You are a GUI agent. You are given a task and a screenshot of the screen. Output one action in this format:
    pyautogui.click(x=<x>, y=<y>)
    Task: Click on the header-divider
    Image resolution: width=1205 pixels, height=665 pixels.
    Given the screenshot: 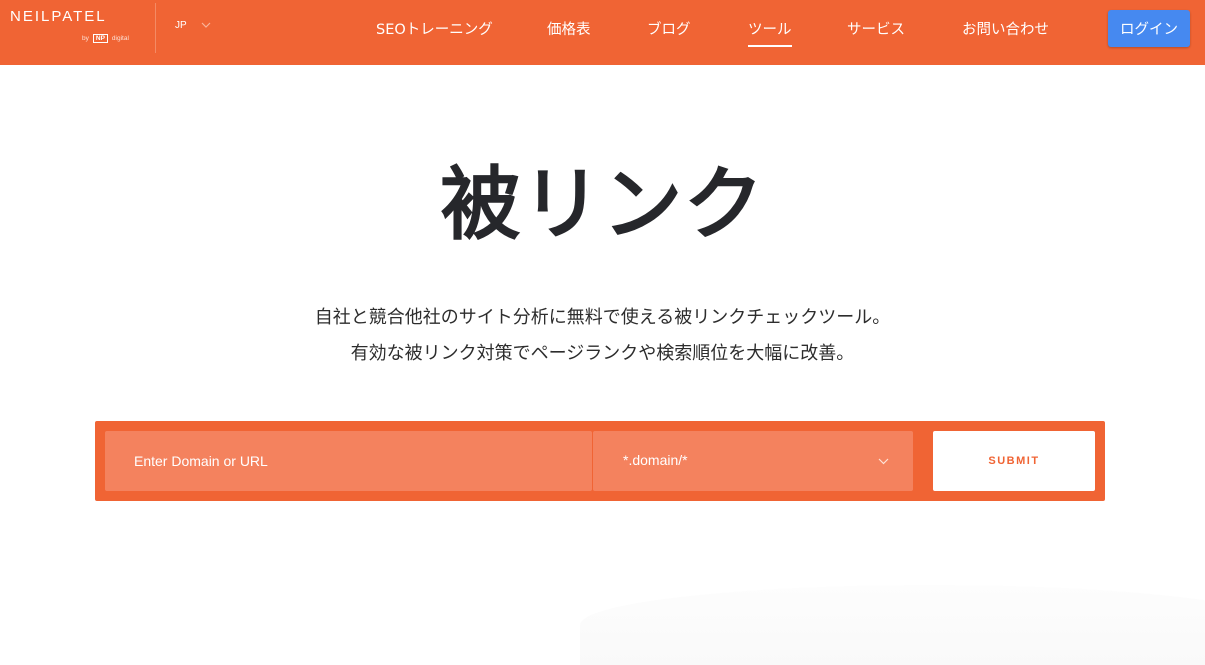 What is the action you would take?
    pyautogui.click(x=155, y=28)
    